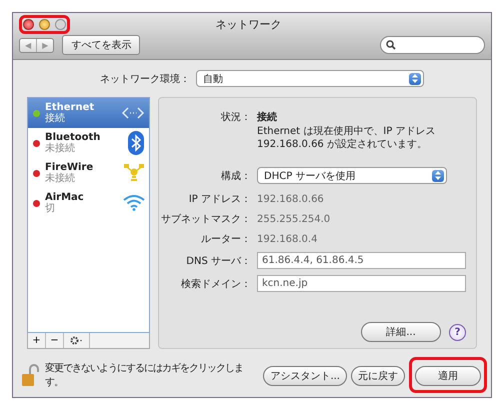 This screenshot has height=404, width=500. Describe the element at coordinates (60, 24) in the screenshot. I see `zoom-button` at that location.